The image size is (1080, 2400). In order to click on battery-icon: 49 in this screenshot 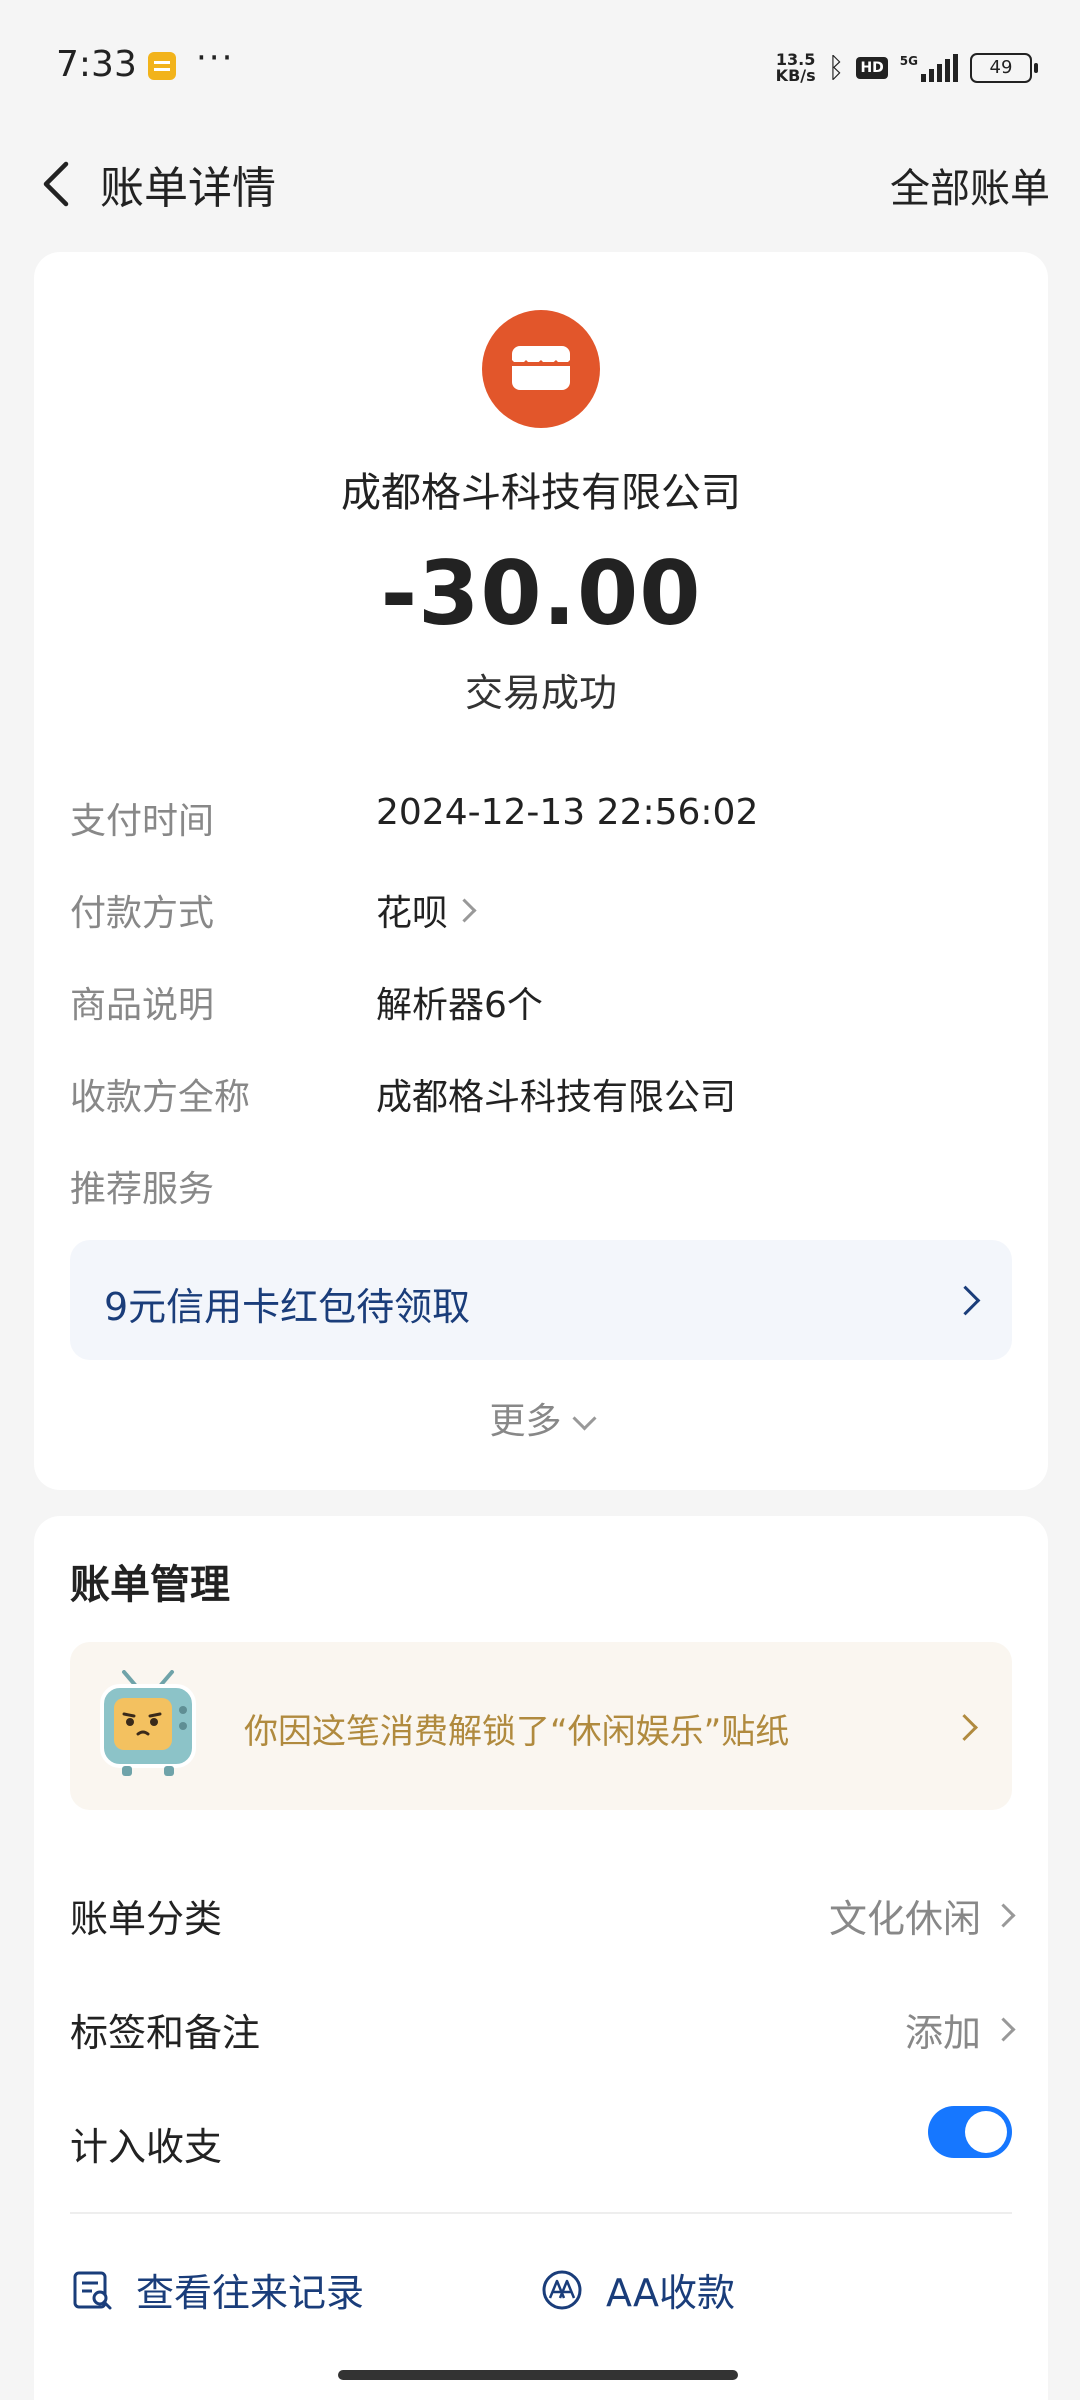, I will do `click(1004, 68)`.